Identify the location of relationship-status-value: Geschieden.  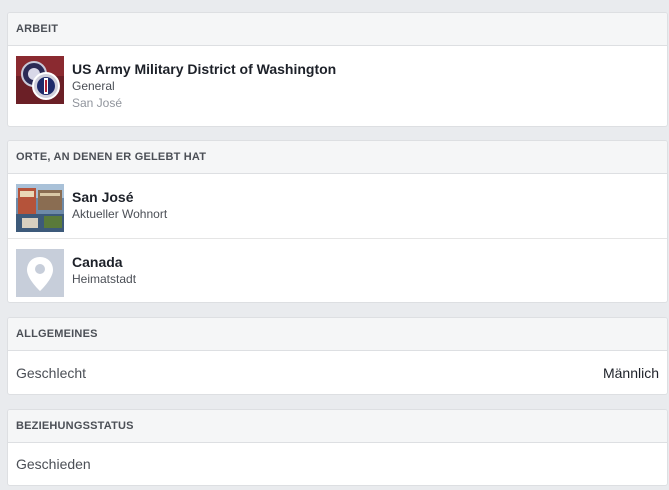
(53, 464).